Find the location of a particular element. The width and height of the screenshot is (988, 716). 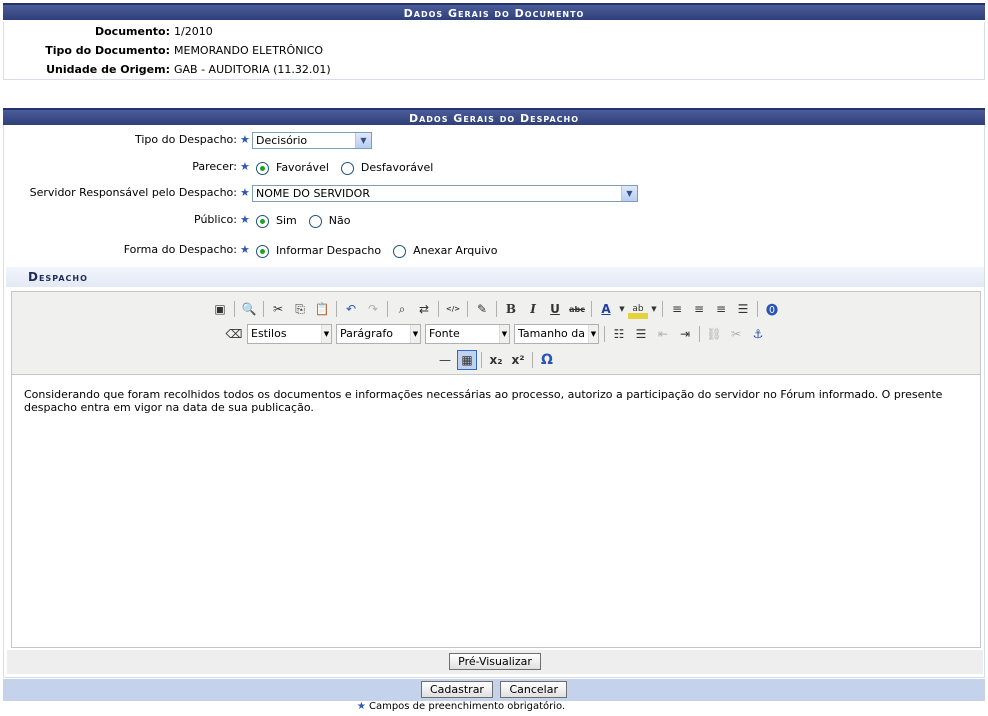

strikethrough-icon: abc is located at coordinates (577, 309).